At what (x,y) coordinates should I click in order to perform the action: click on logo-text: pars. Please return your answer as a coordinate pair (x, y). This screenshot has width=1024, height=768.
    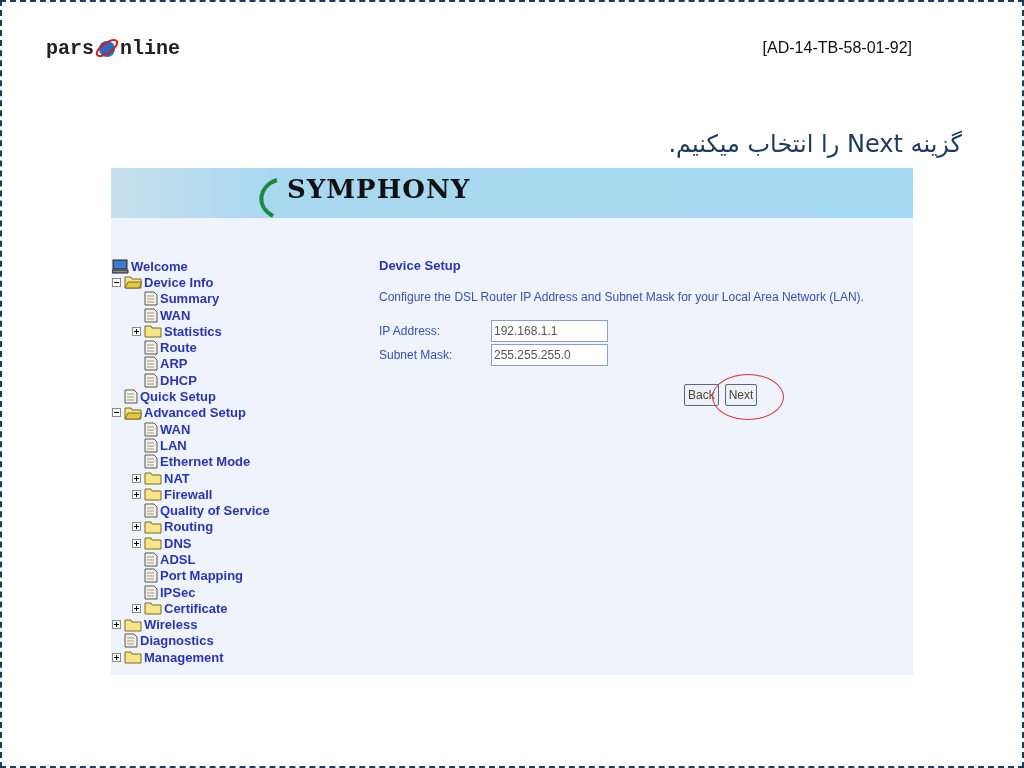
    Looking at the image, I should click on (70, 48).